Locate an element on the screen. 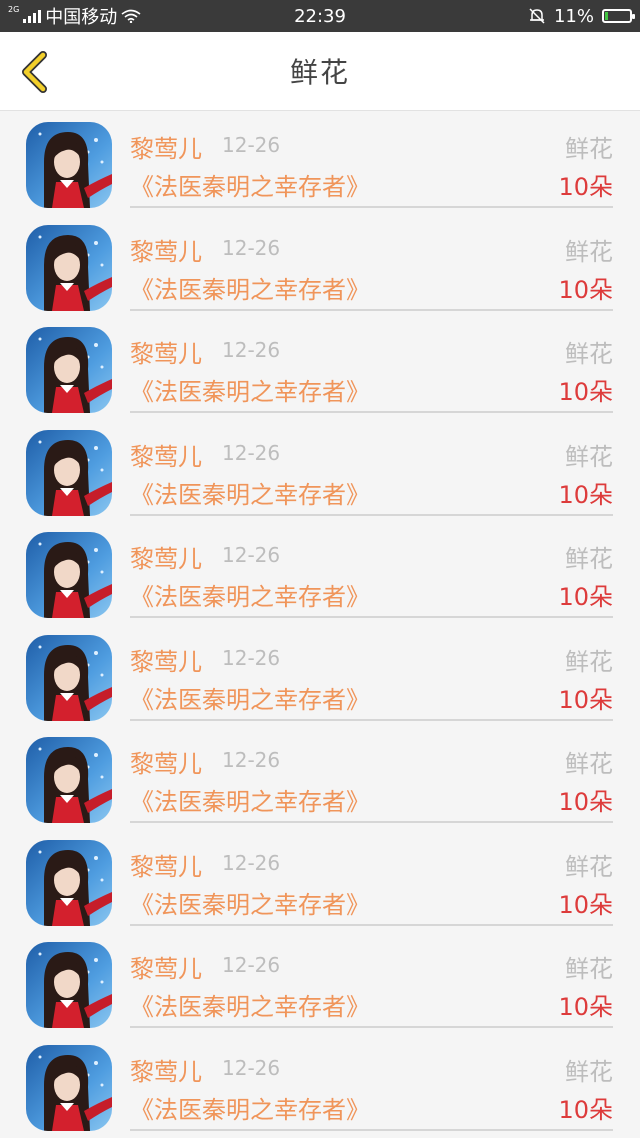 This screenshot has width=640, height=1138. carrier-label: 中国移动 is located at coordinates (81, 17).